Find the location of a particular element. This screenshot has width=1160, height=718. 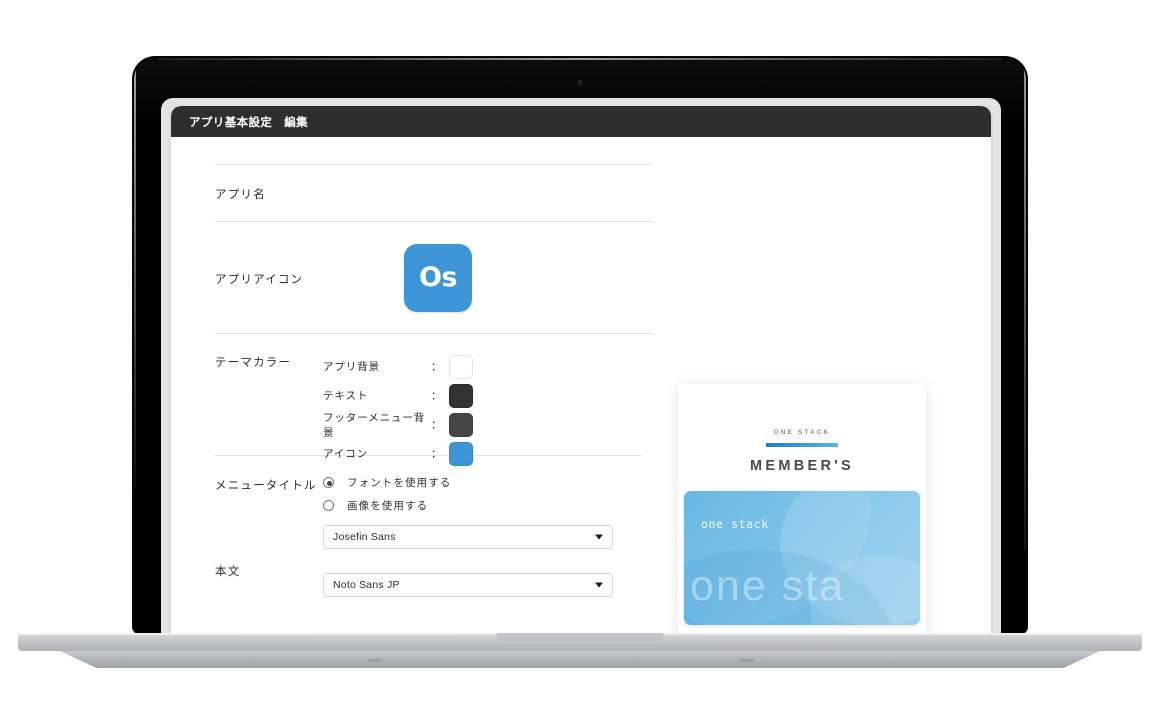

preview-accent-bar is located at coordinates (802, 445).